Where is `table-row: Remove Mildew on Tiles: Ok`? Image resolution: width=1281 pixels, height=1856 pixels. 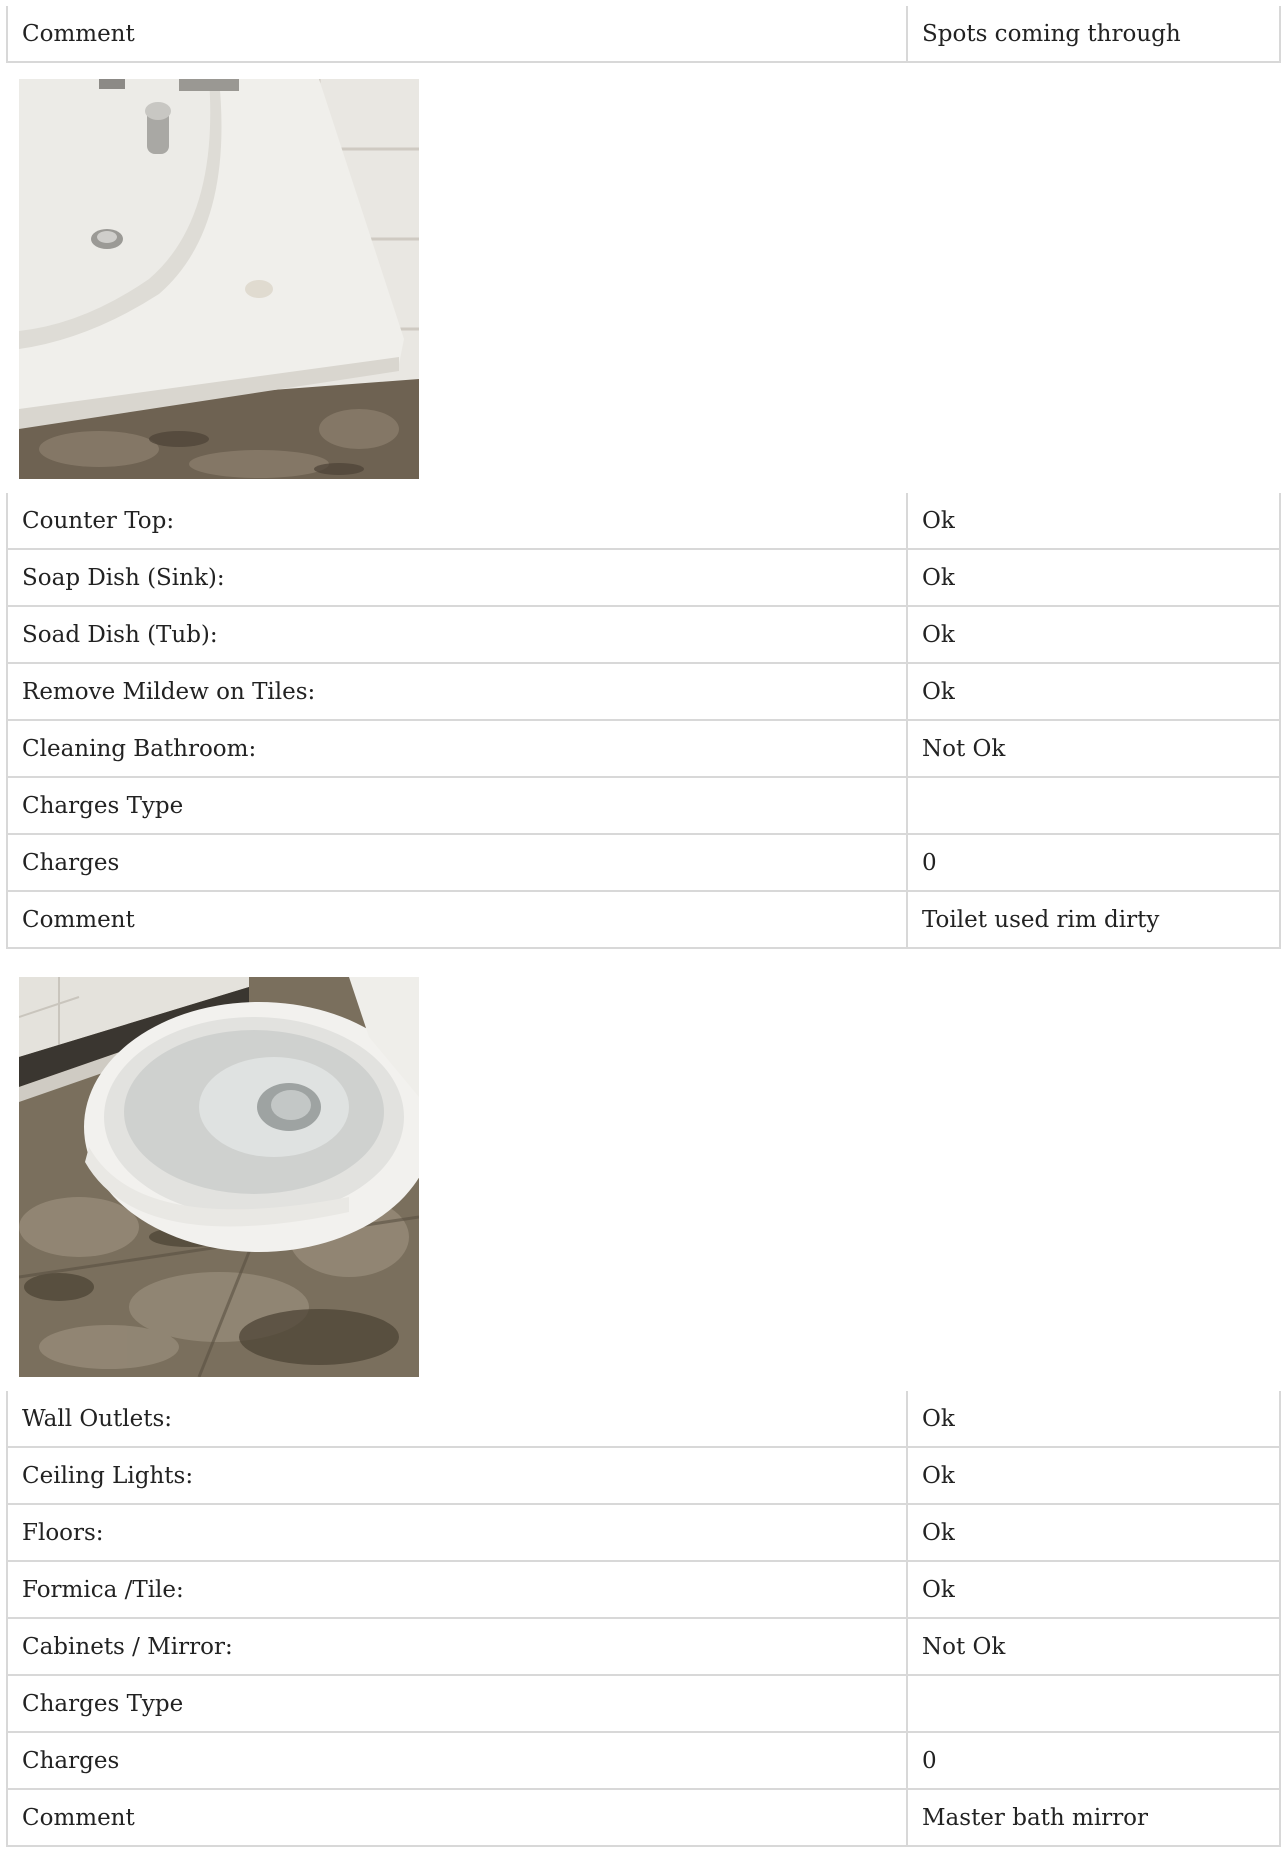 table-row: Remove Mildew on Tiles: Ok is located at coordinates (643, 691).